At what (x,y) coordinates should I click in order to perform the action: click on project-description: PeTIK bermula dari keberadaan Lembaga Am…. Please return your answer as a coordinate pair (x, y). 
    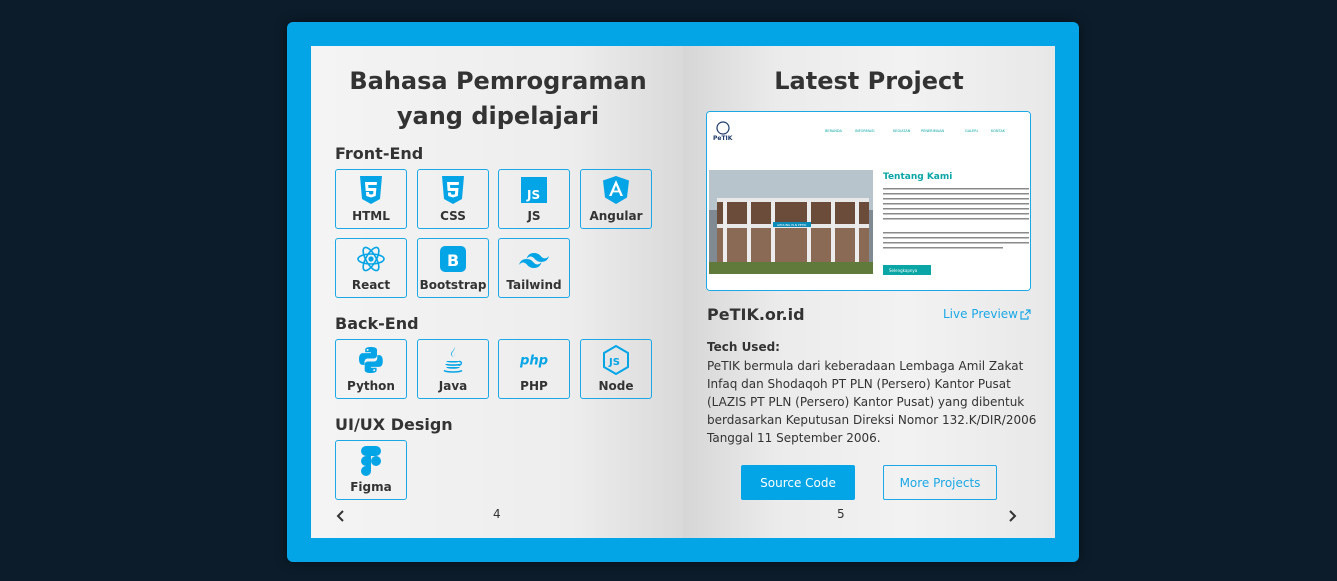
    Looking at the image, I should click on (872, 402).